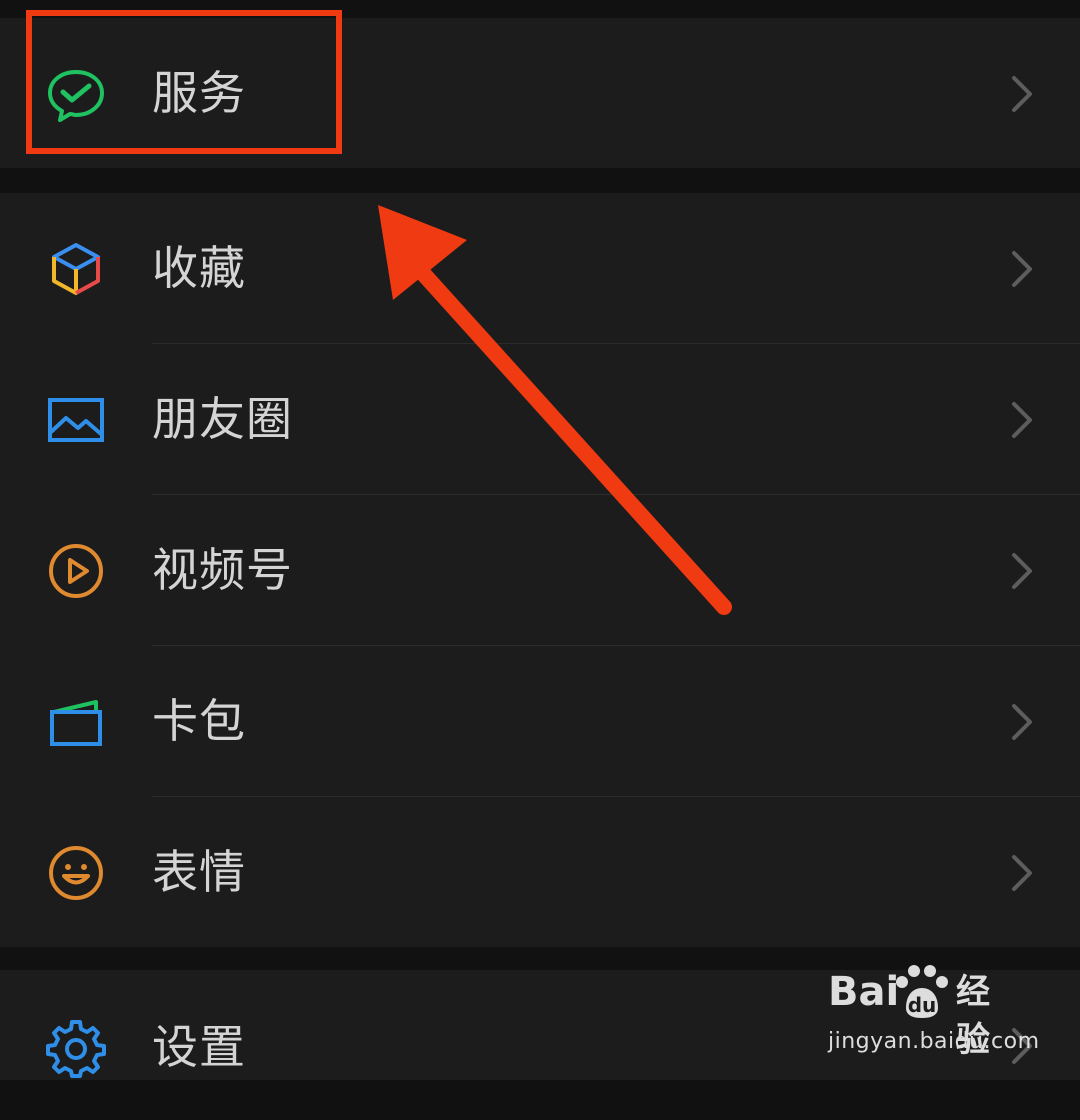  I want to click on watermark-brand-left: Bai, so click(864, 992).